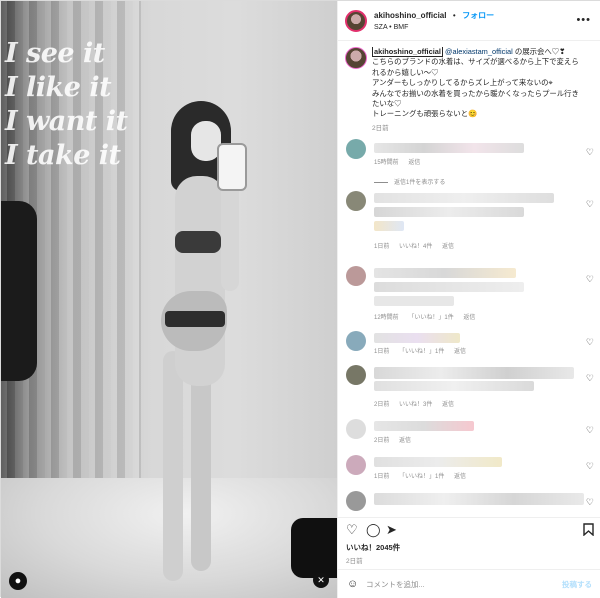  I want to click on caption-text: トレーニングも頑張らないと😊, so click(425, 114).